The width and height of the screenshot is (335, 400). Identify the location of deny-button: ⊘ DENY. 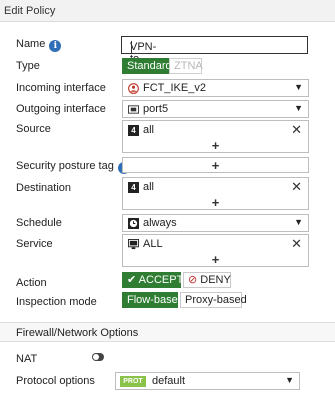
(207, 280).